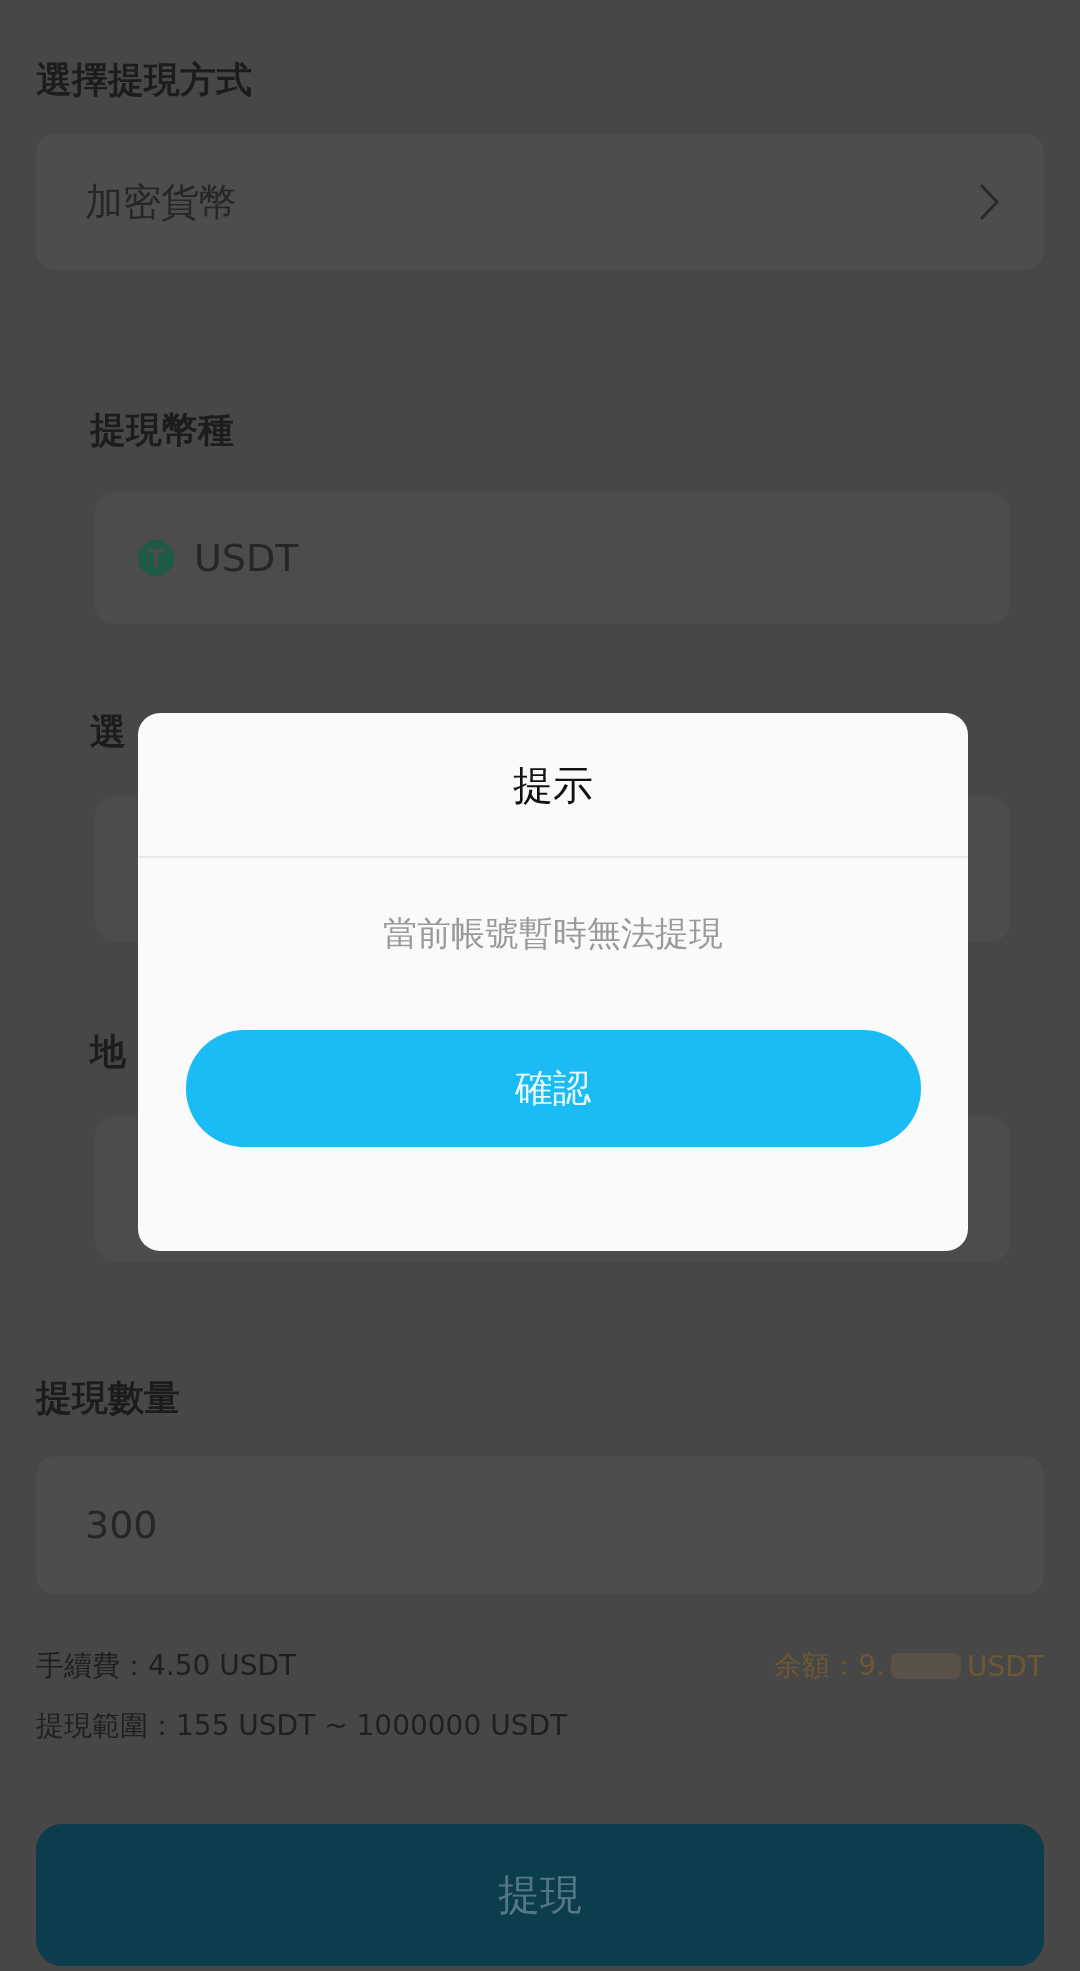  Describe the element at coordinates (553, 785) in the screenshot. I see `dialog-title: 提示` at that location.